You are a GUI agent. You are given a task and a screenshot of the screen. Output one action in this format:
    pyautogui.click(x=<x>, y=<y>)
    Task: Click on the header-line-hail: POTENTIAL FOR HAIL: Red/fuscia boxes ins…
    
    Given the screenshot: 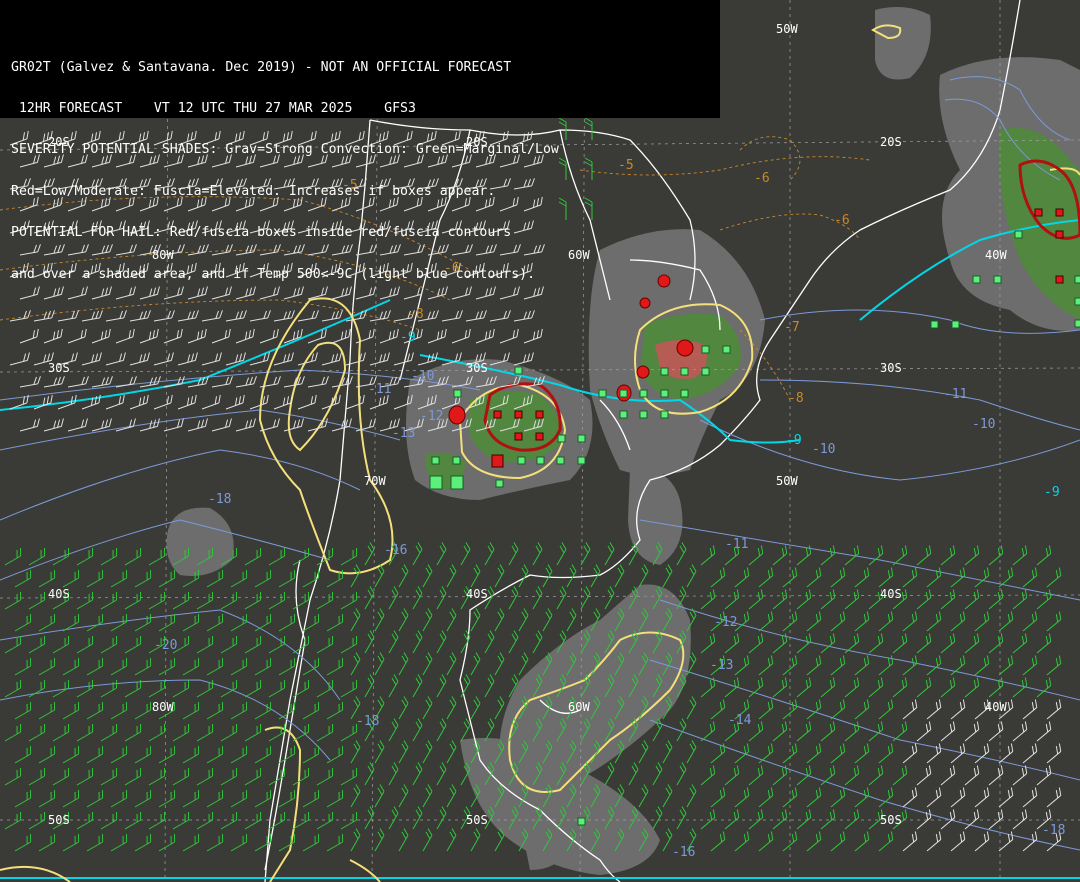 What is the action you would take?
    pyautogui.click(x=261, y=233)
    